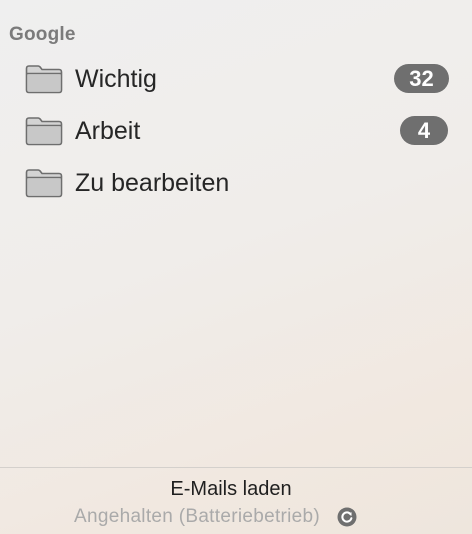  Describe the element at coordinates (152, 183) in the screenshot. I see `folder-label: Zu bearbeiten` at that location.